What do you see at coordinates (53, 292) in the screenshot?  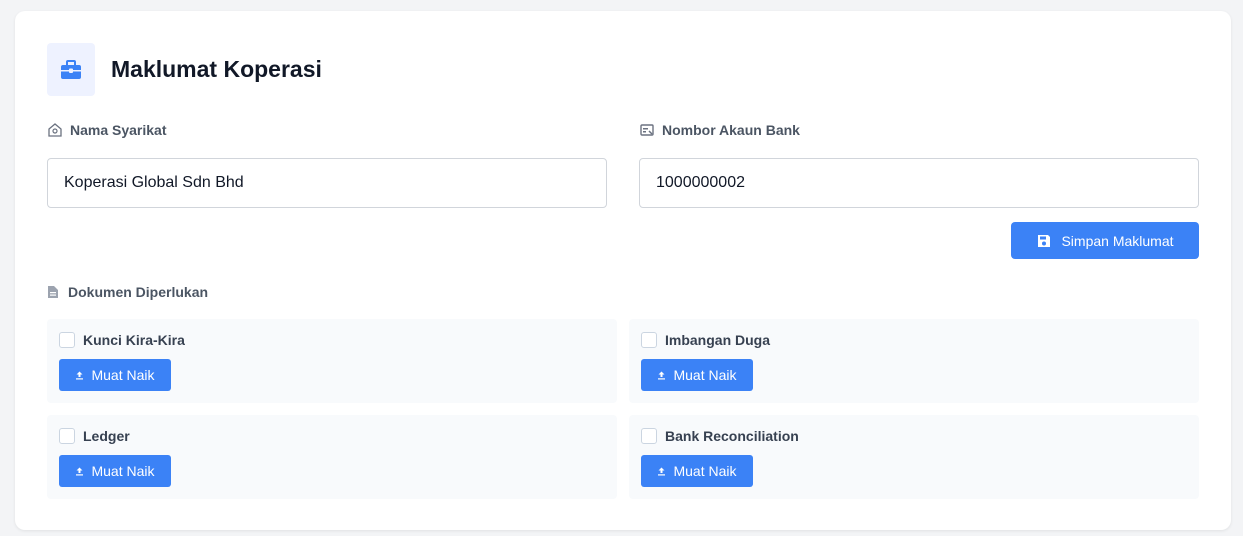 I see `document-icon` at bounding box center [53, 292].